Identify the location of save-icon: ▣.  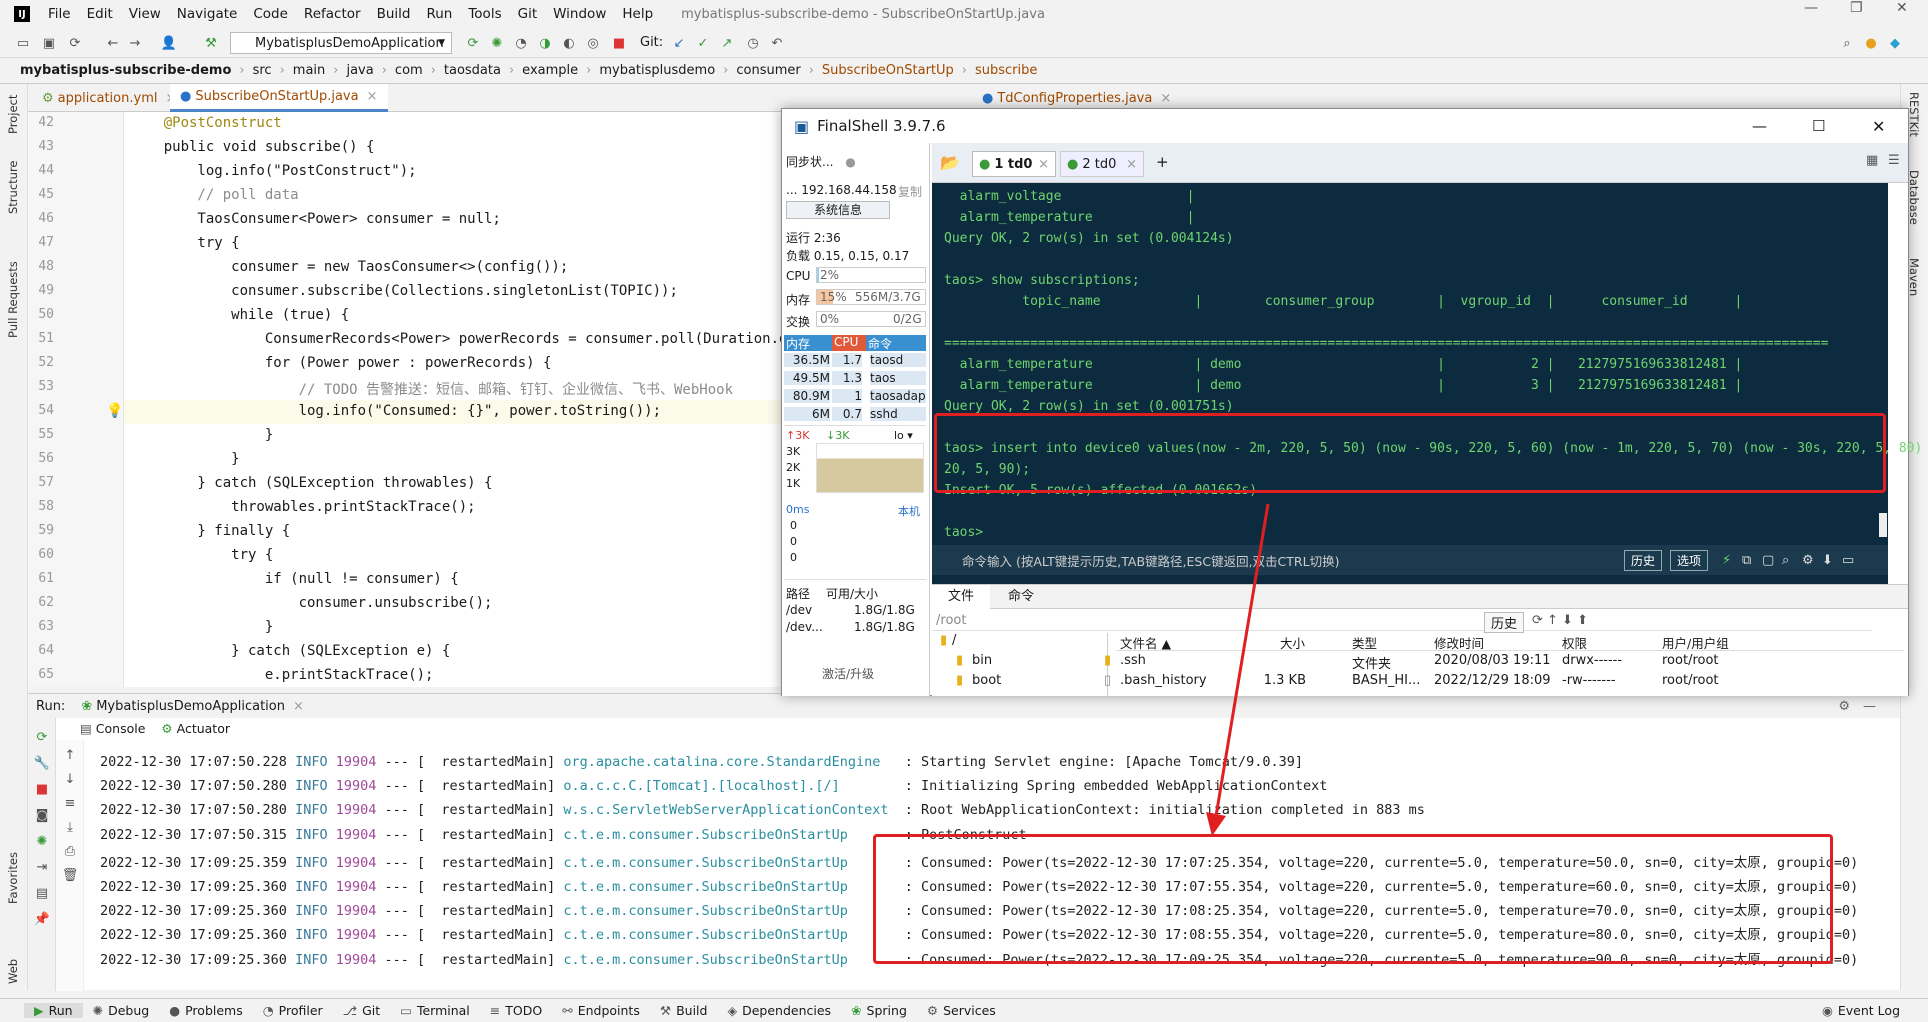
(49, 43).